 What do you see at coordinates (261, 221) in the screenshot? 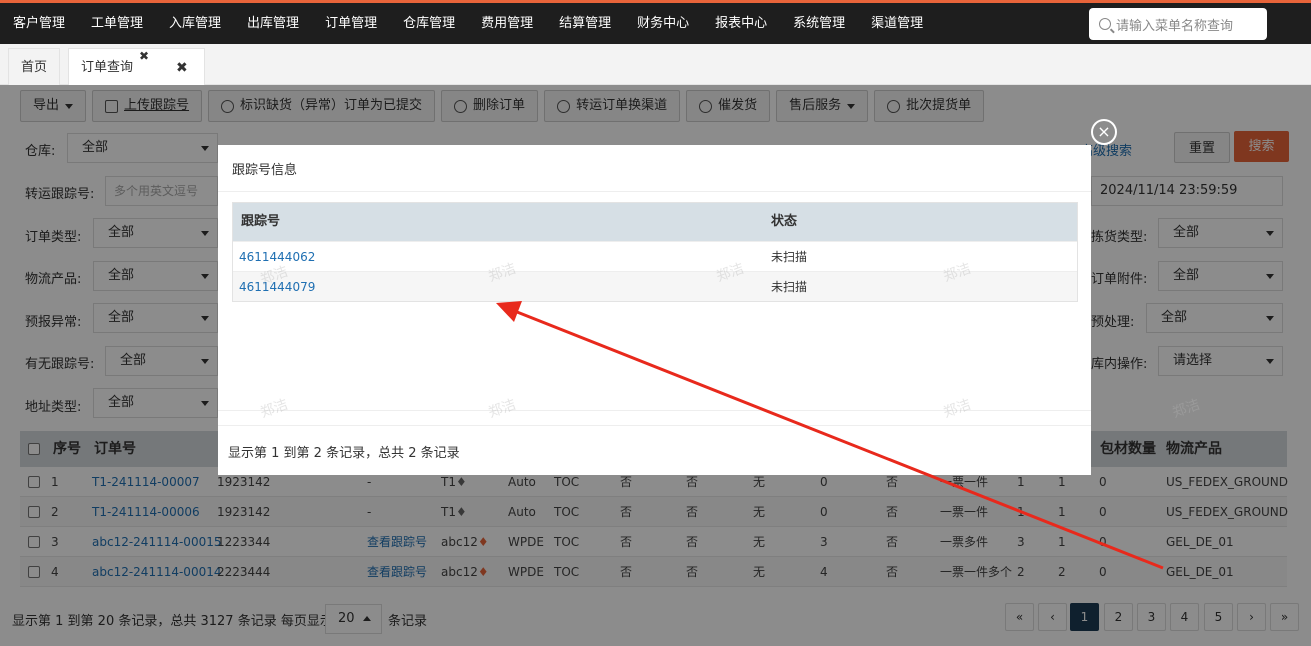
I see `col-tracking: 跟踪号` at bounding box center [261, 221].